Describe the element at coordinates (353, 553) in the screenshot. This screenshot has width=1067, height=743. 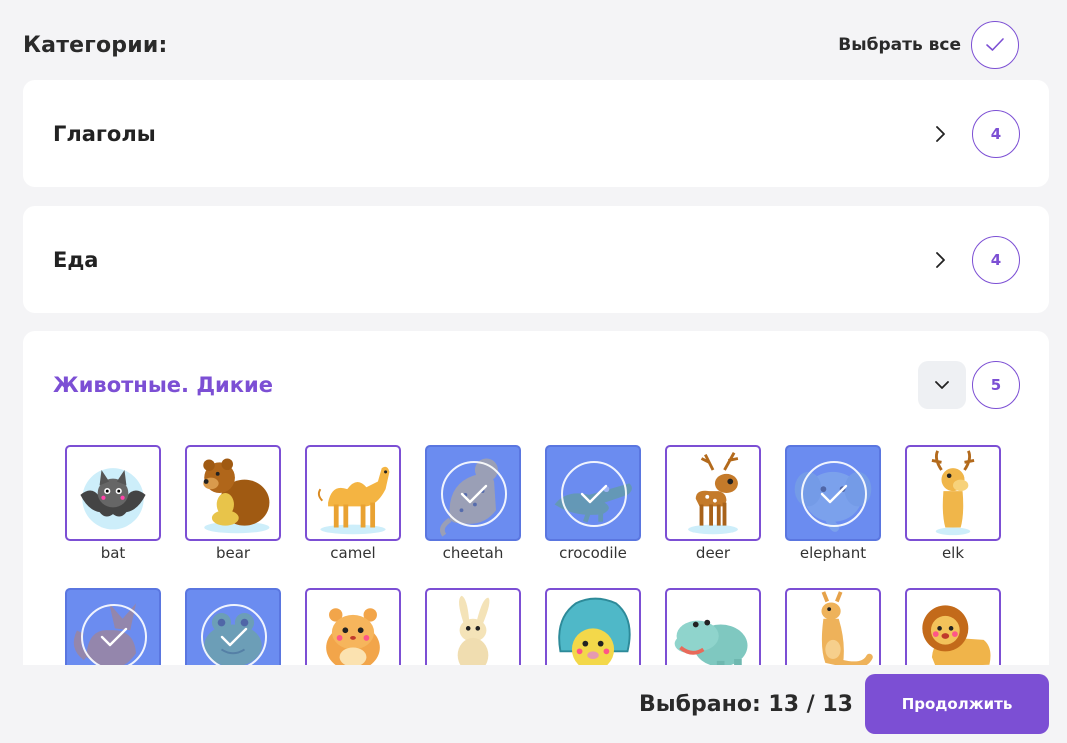
I see `word-label: camel` at that location.